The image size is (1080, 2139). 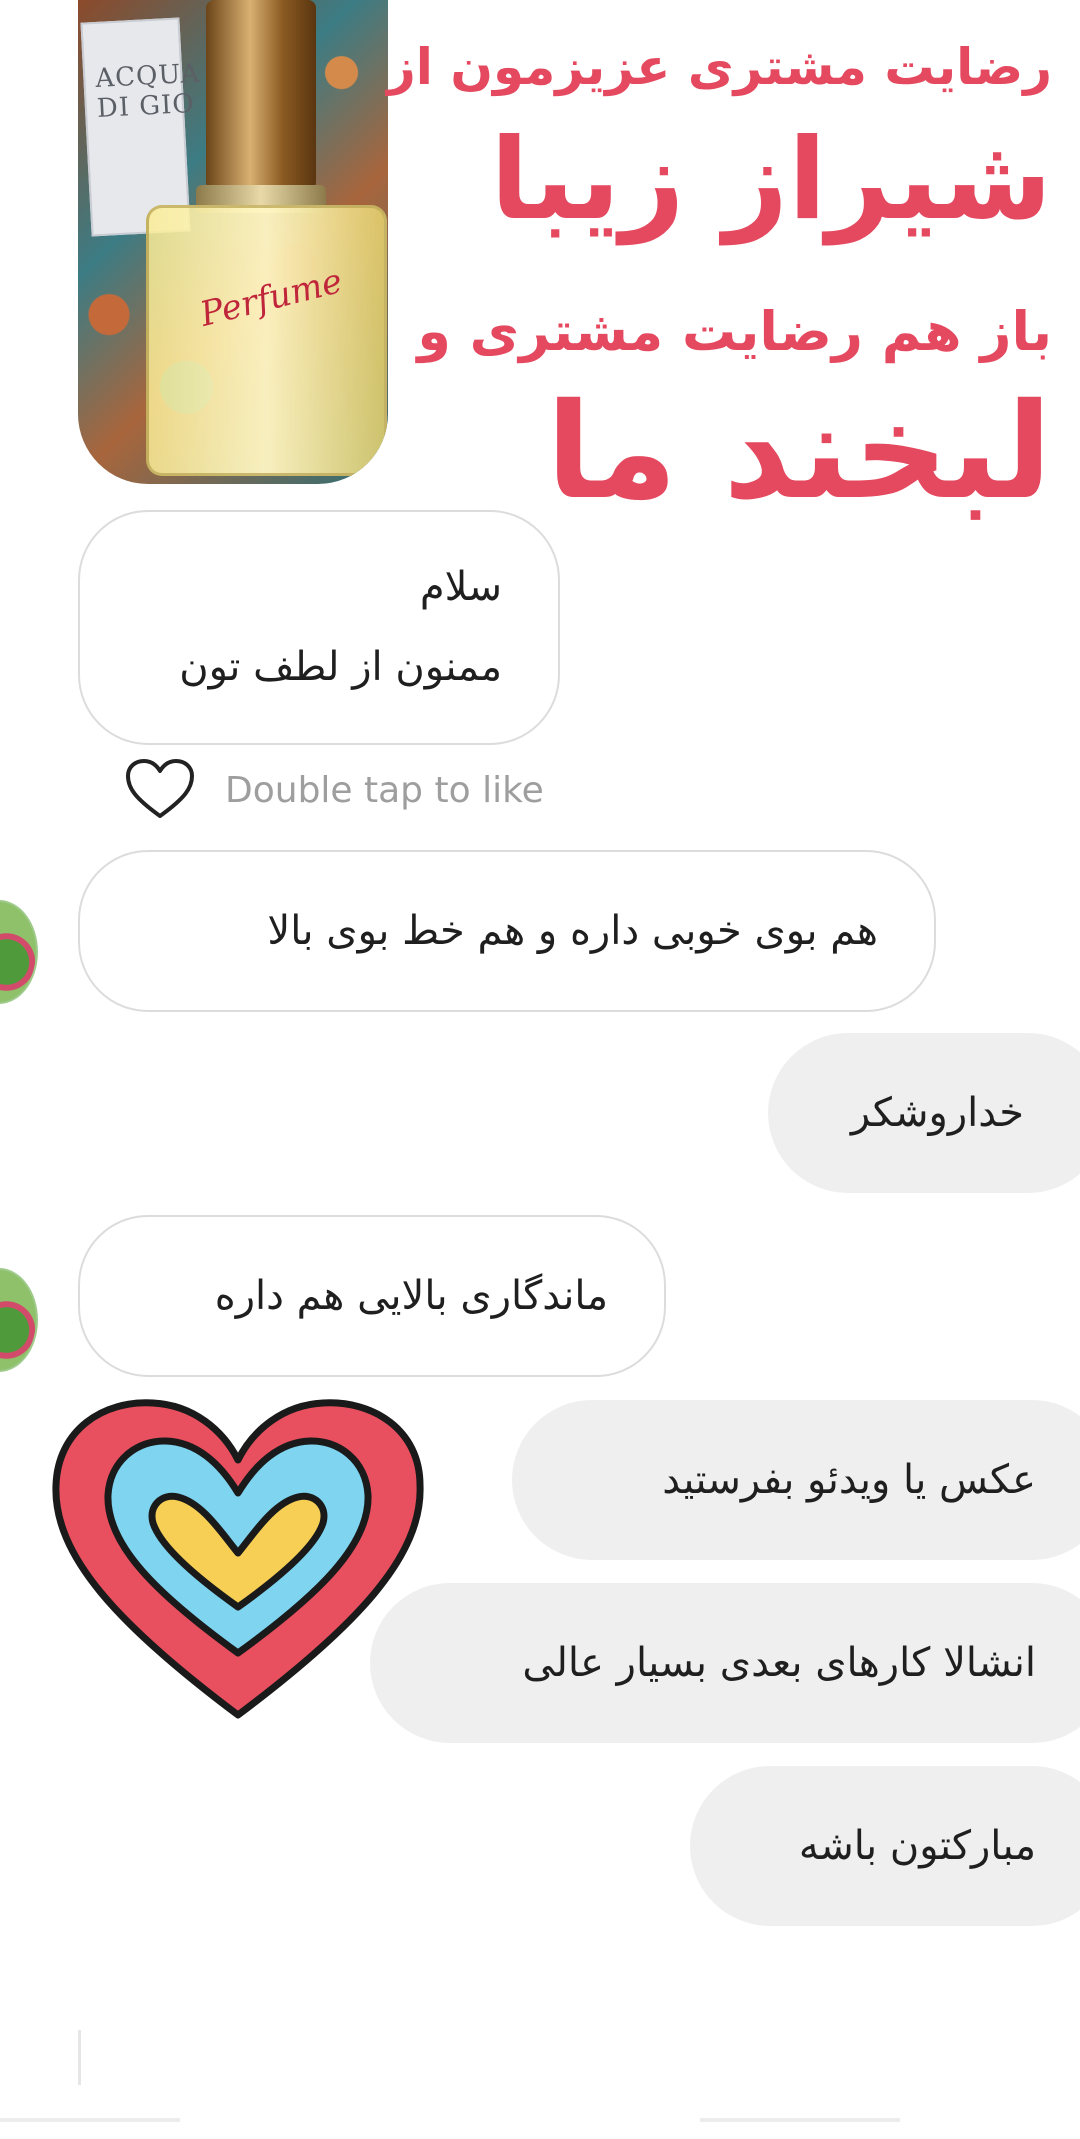 I want to click on message-text-line-2: ممنون از لطف تون, so click(x=340, y=667).